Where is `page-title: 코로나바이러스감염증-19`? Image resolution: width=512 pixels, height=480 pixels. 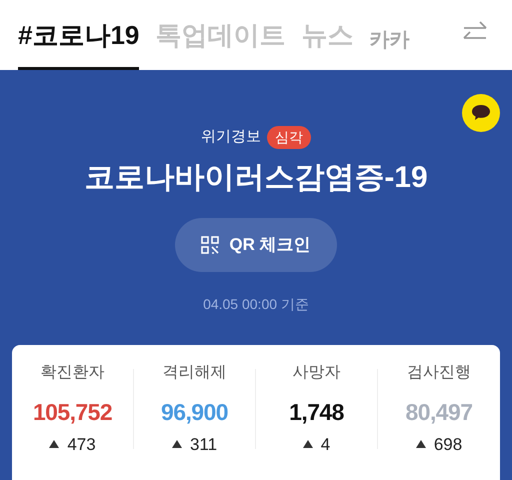
page-title: 코로나바이러스감염증-19 is located at coordinates (256, 178).